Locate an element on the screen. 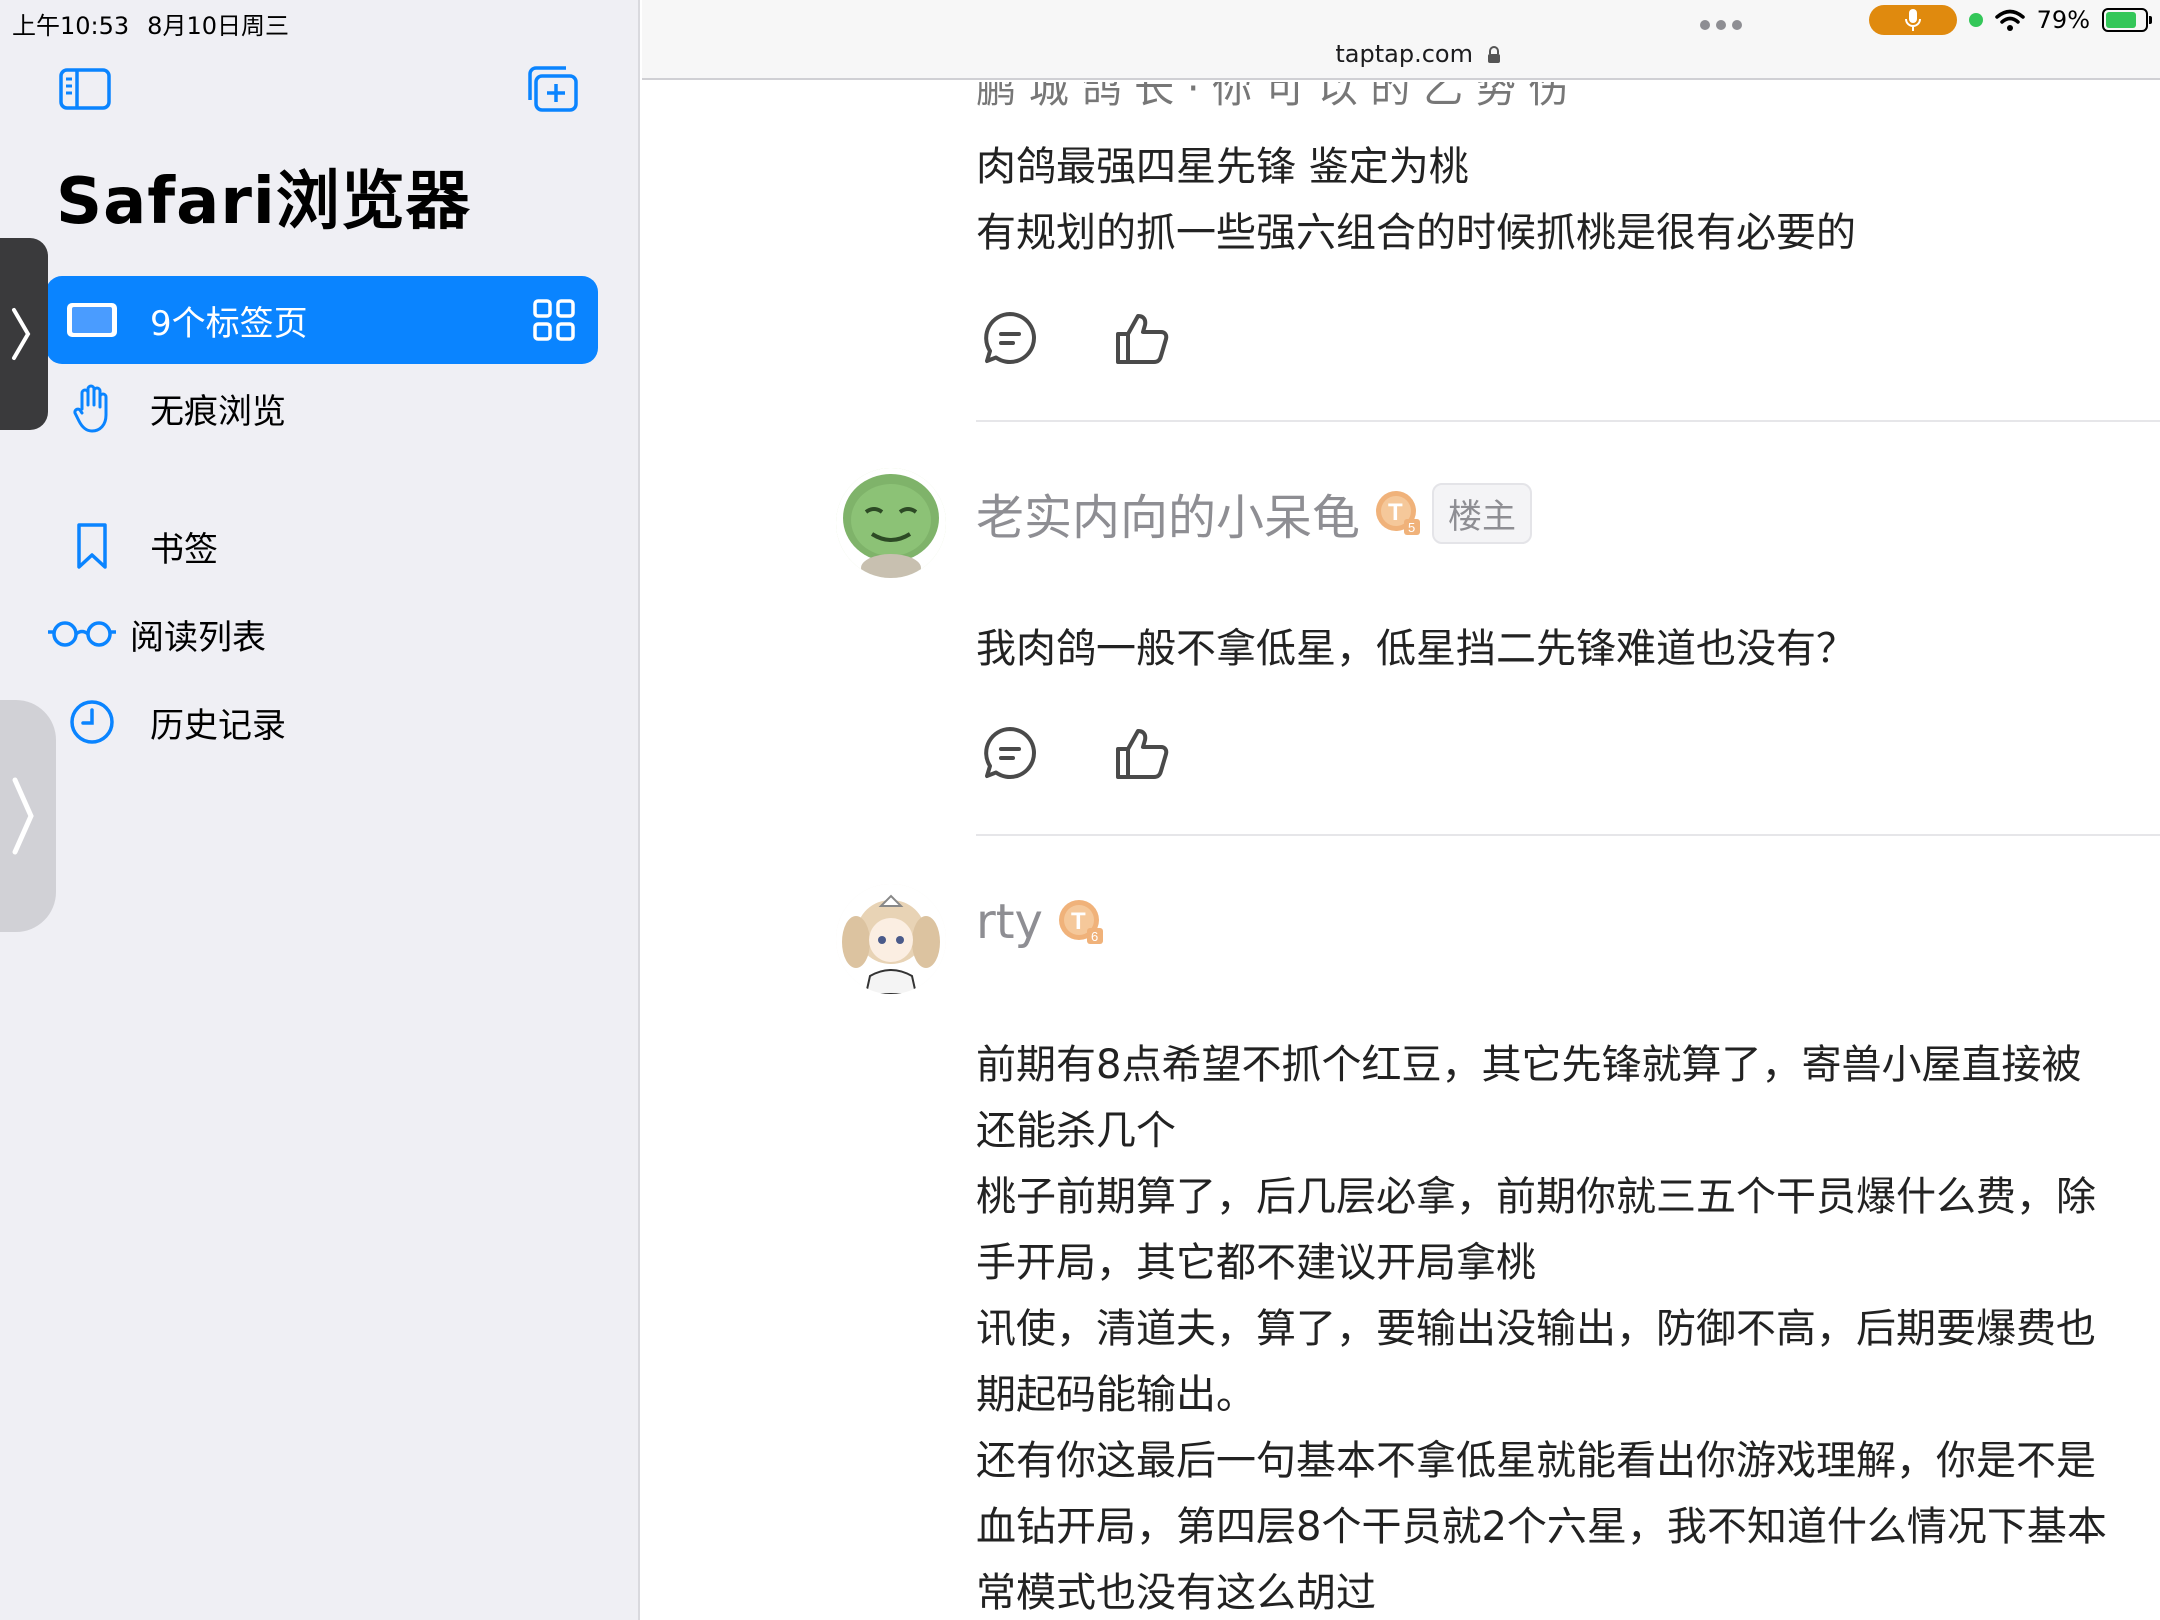 This screenshot has height=1620, width=2160. clock-icon is located at coordinates (92, 722).